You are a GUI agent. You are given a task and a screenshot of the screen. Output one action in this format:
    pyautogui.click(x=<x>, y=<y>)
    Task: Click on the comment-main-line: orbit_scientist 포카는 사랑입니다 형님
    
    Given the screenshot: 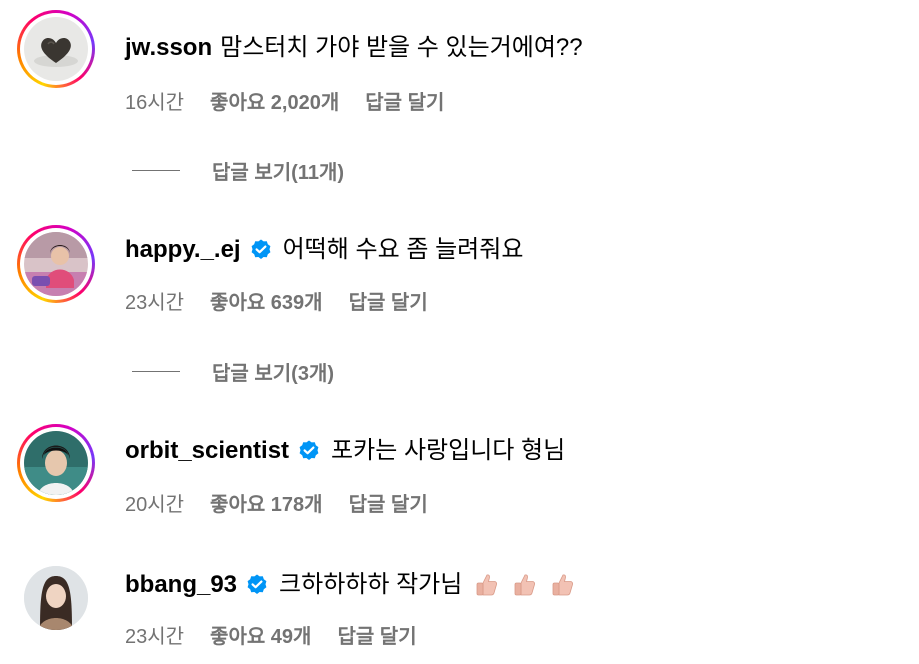 What is the action you would take?
    pyautogui.click(x=345, y=451)
    